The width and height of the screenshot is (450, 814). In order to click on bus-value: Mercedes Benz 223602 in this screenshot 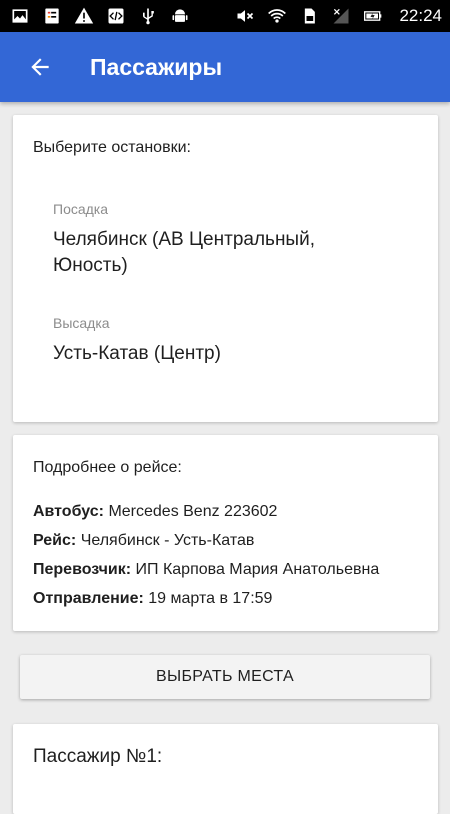, I will do `click(193, 511)`.